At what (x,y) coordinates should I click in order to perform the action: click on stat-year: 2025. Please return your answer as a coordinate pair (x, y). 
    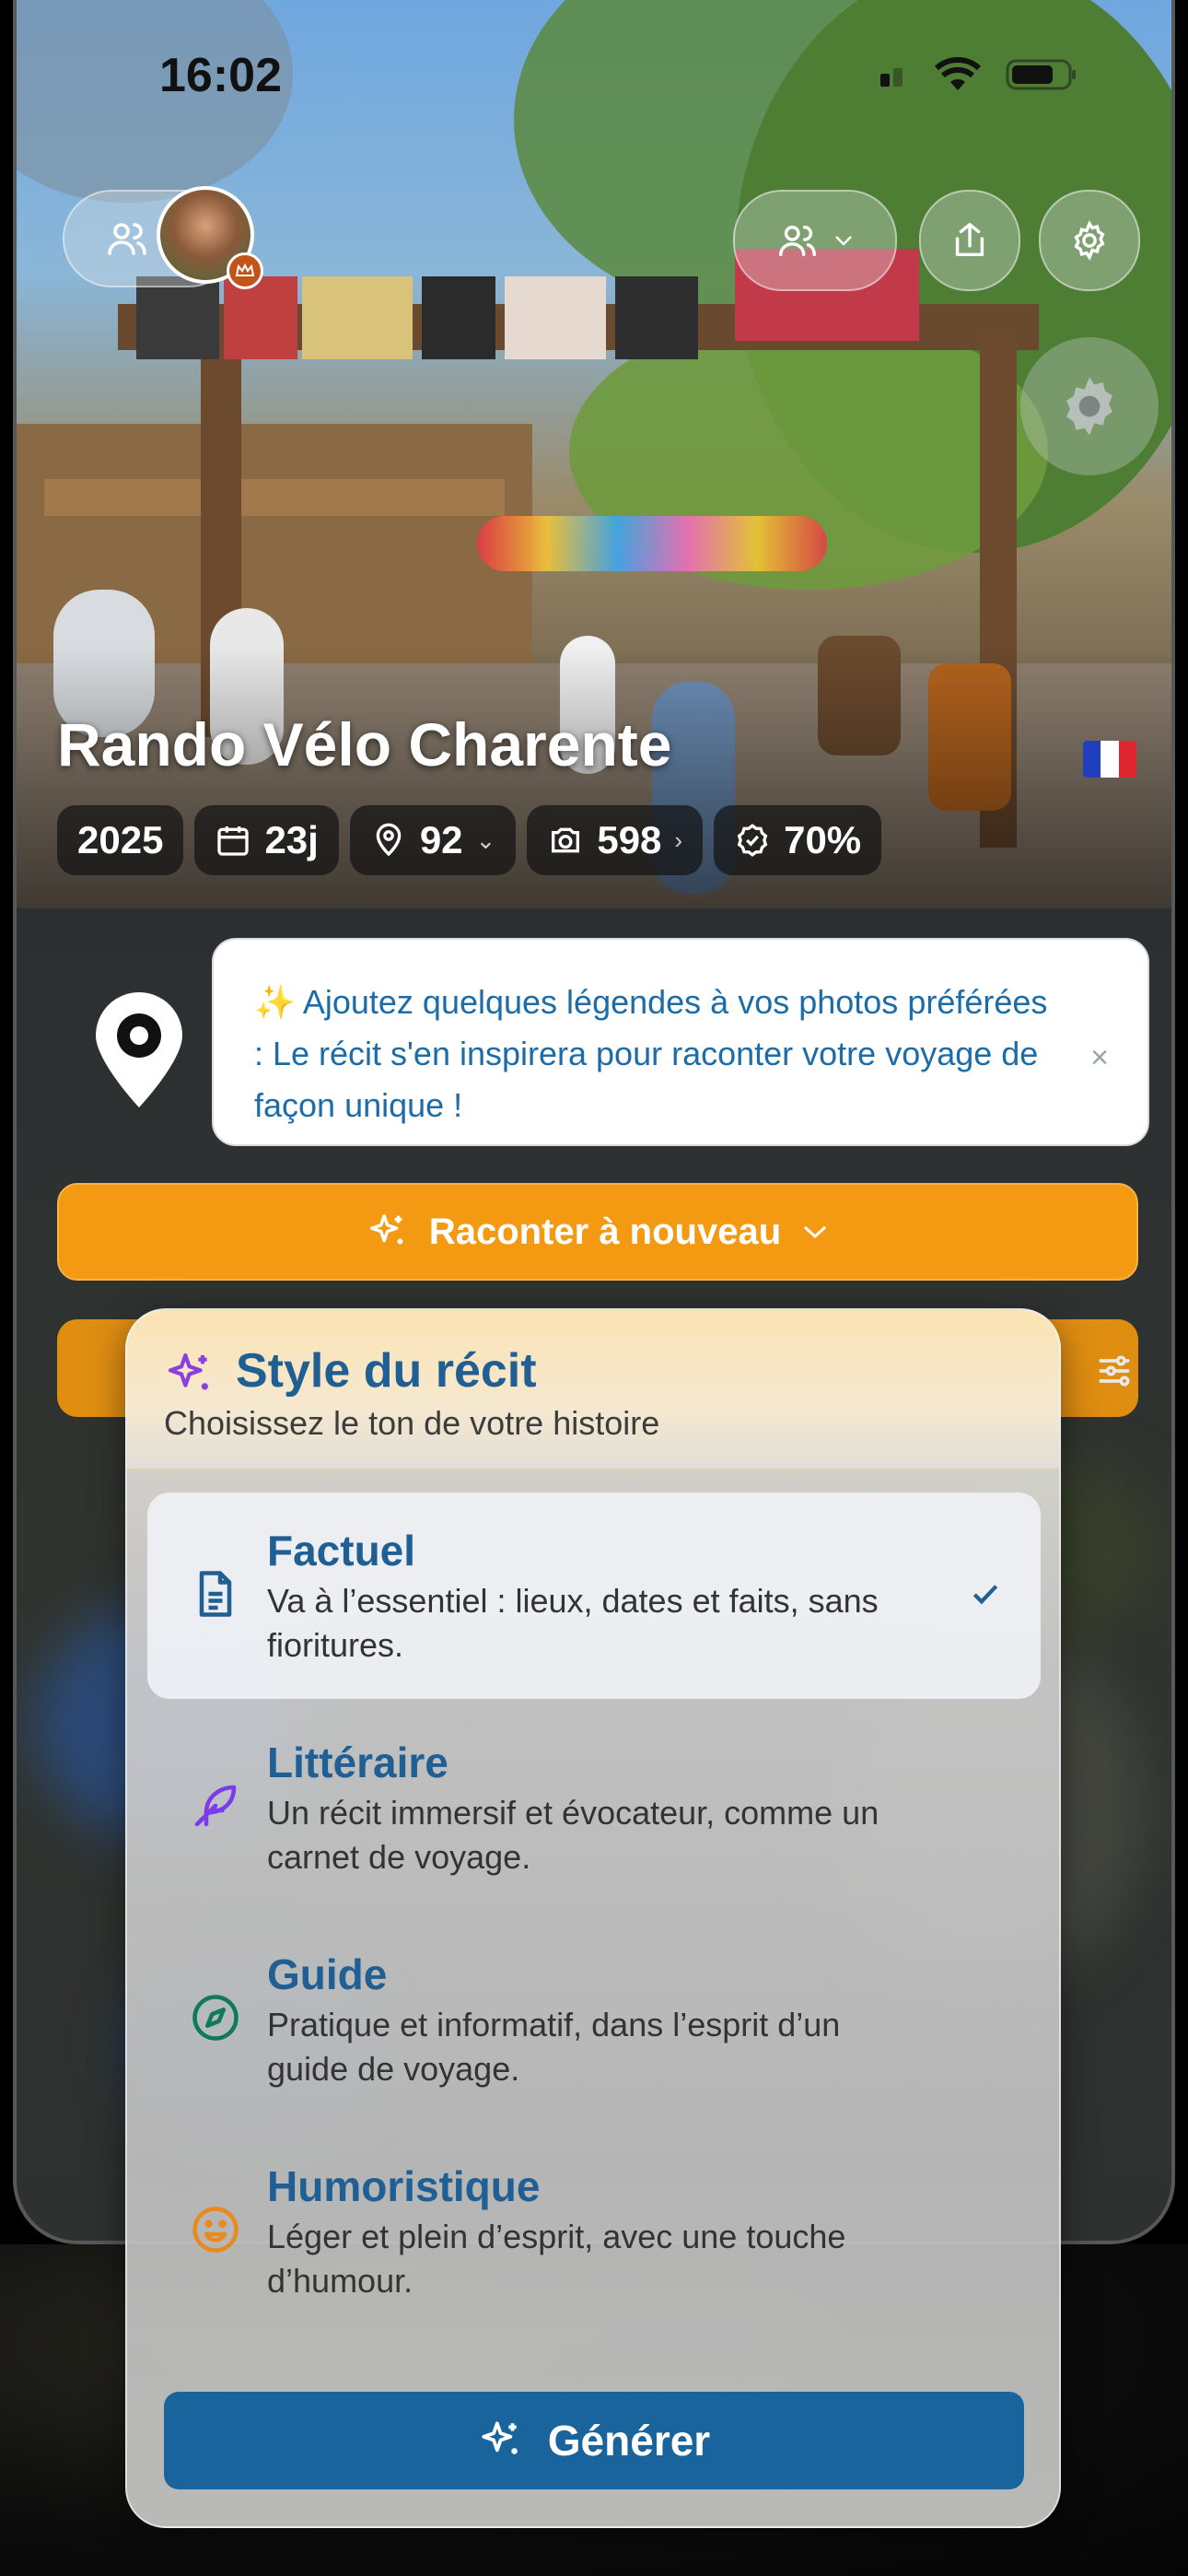
    Looking at the image, I should click on (120, 840).